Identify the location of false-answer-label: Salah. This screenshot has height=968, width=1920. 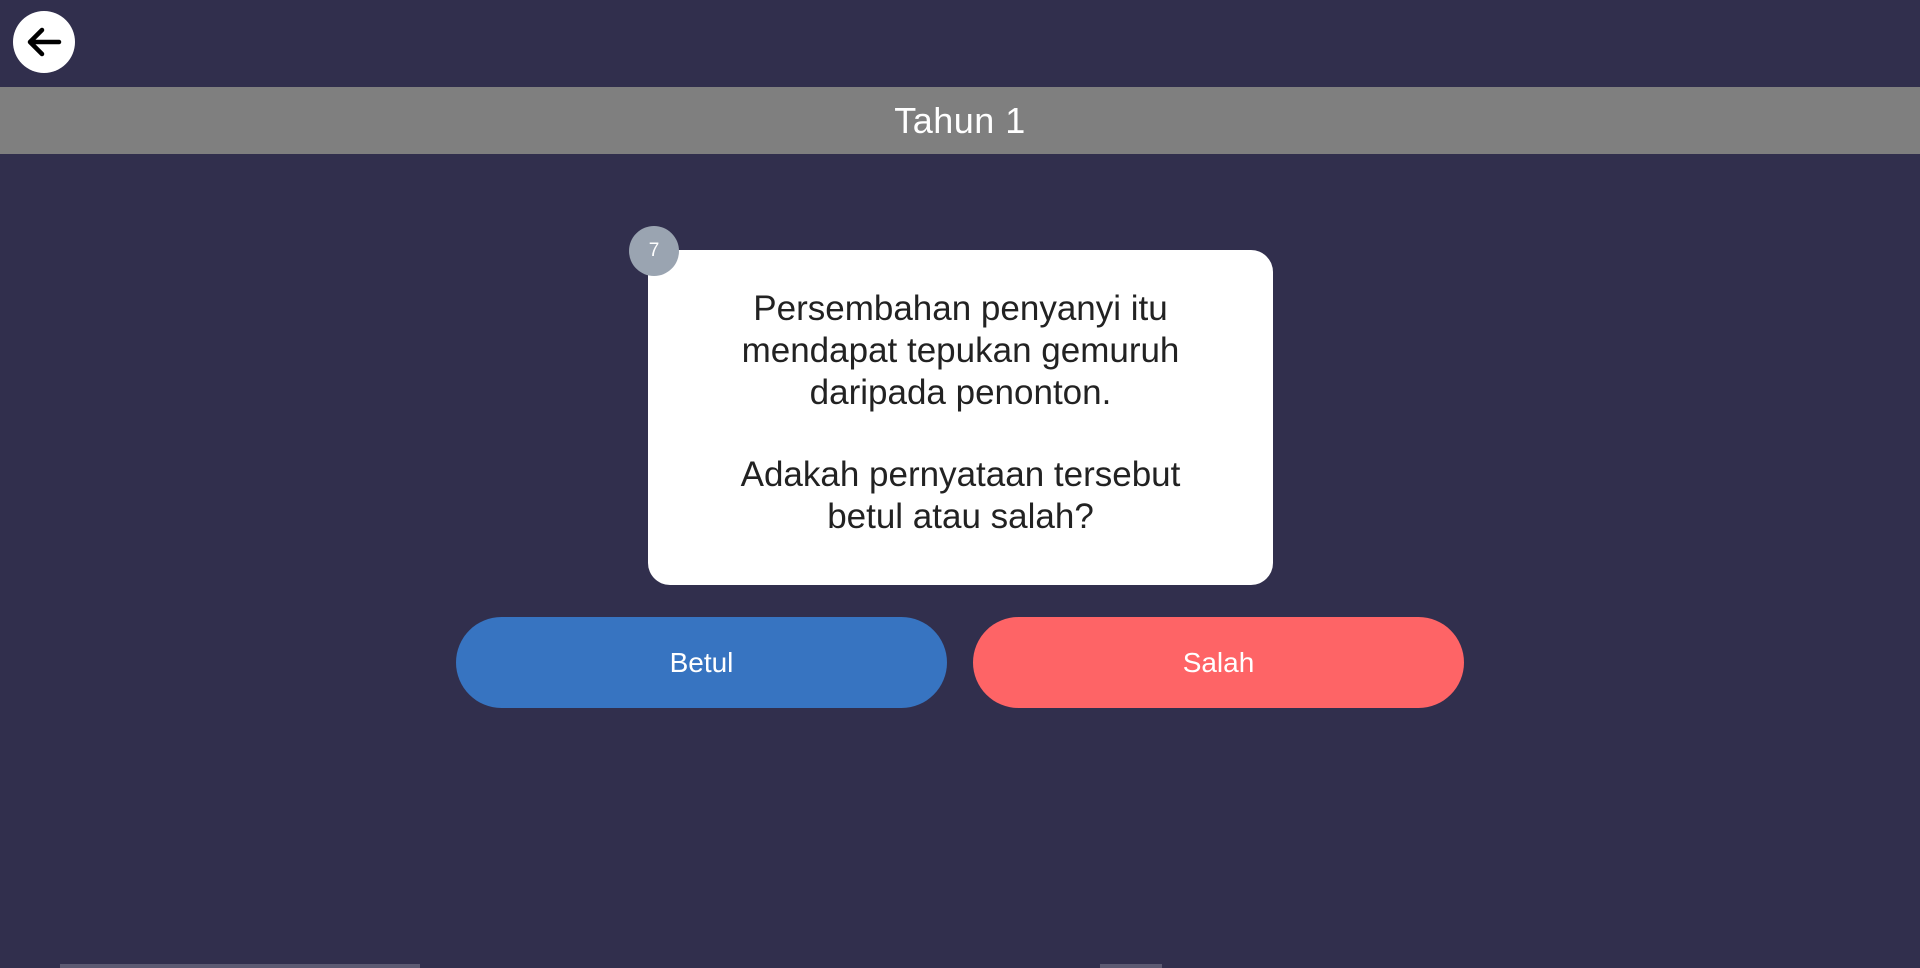
(1218, 662).